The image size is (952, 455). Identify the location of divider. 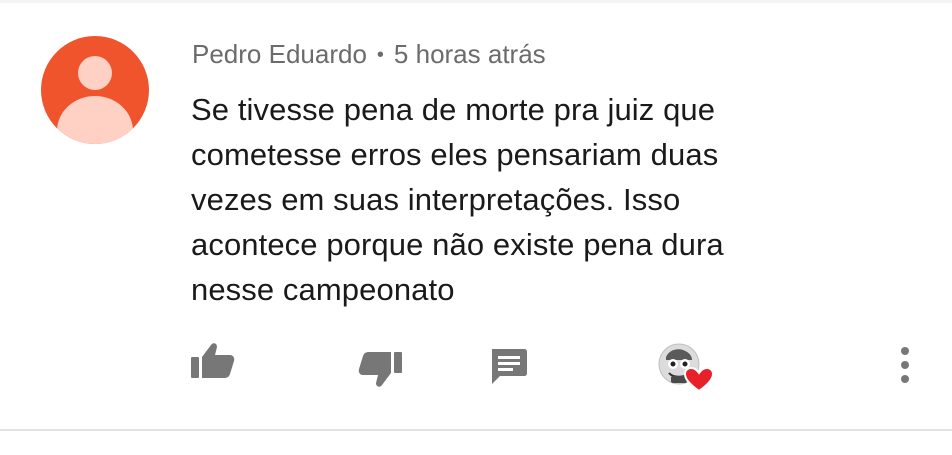
(476, 430).